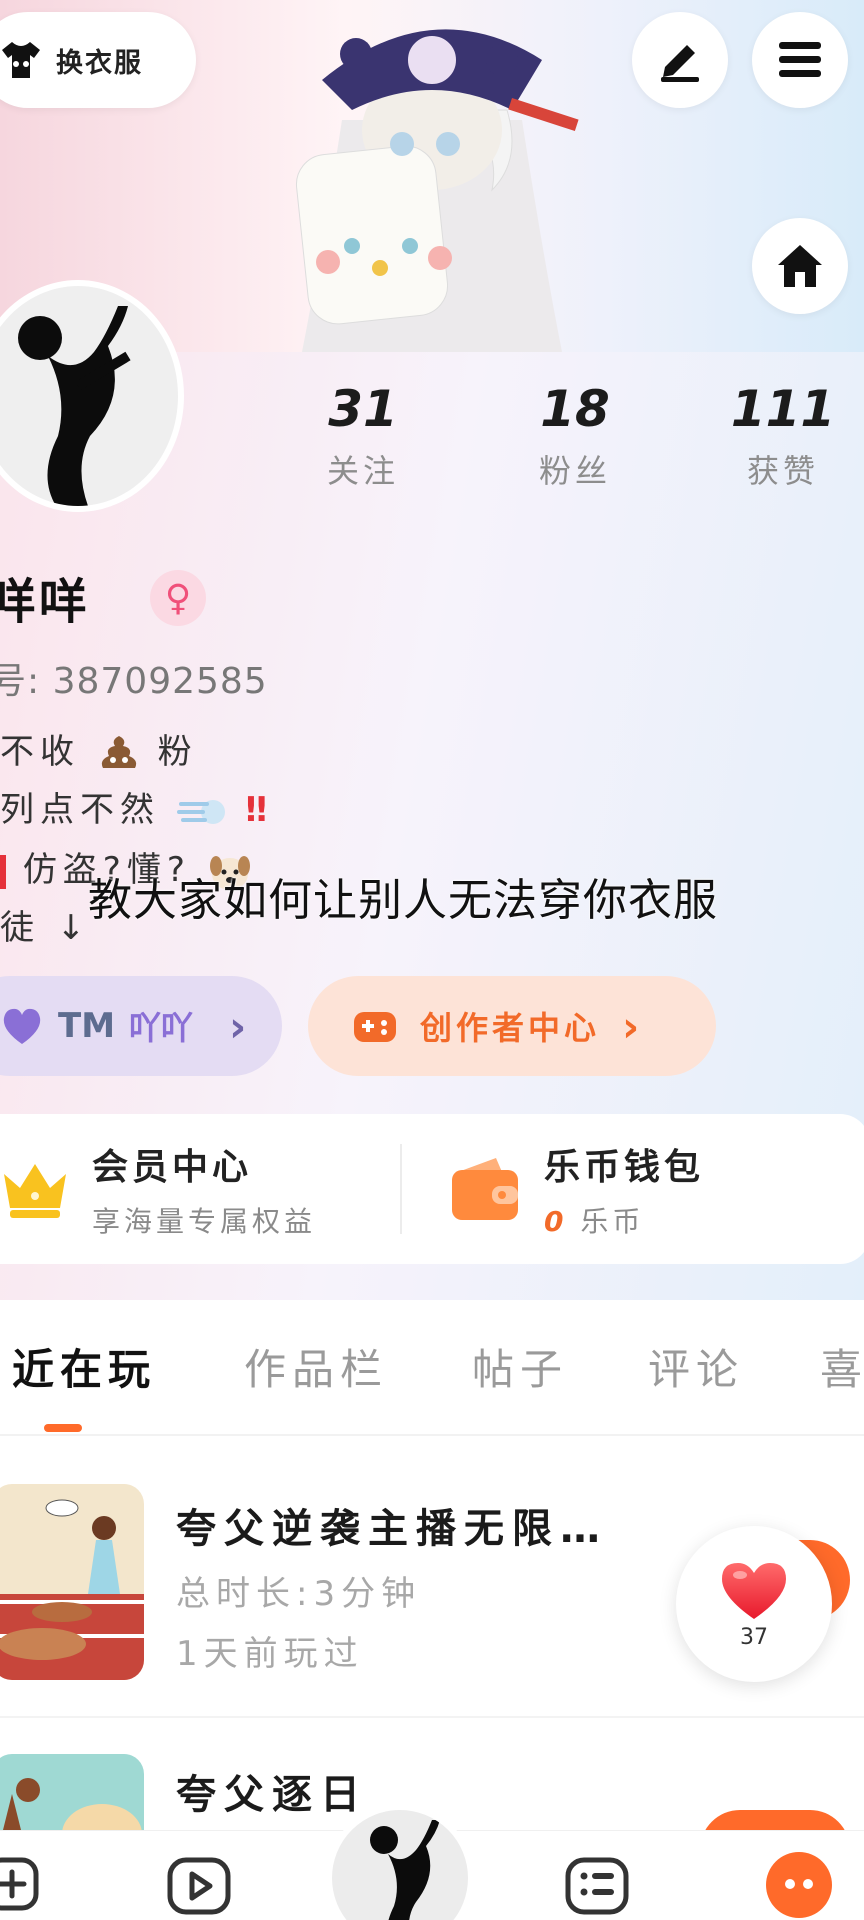  What do you see at coordinates (40, 752) in the screenshot?
I see `bio-text: 不收` at bounding box center [40, 752].